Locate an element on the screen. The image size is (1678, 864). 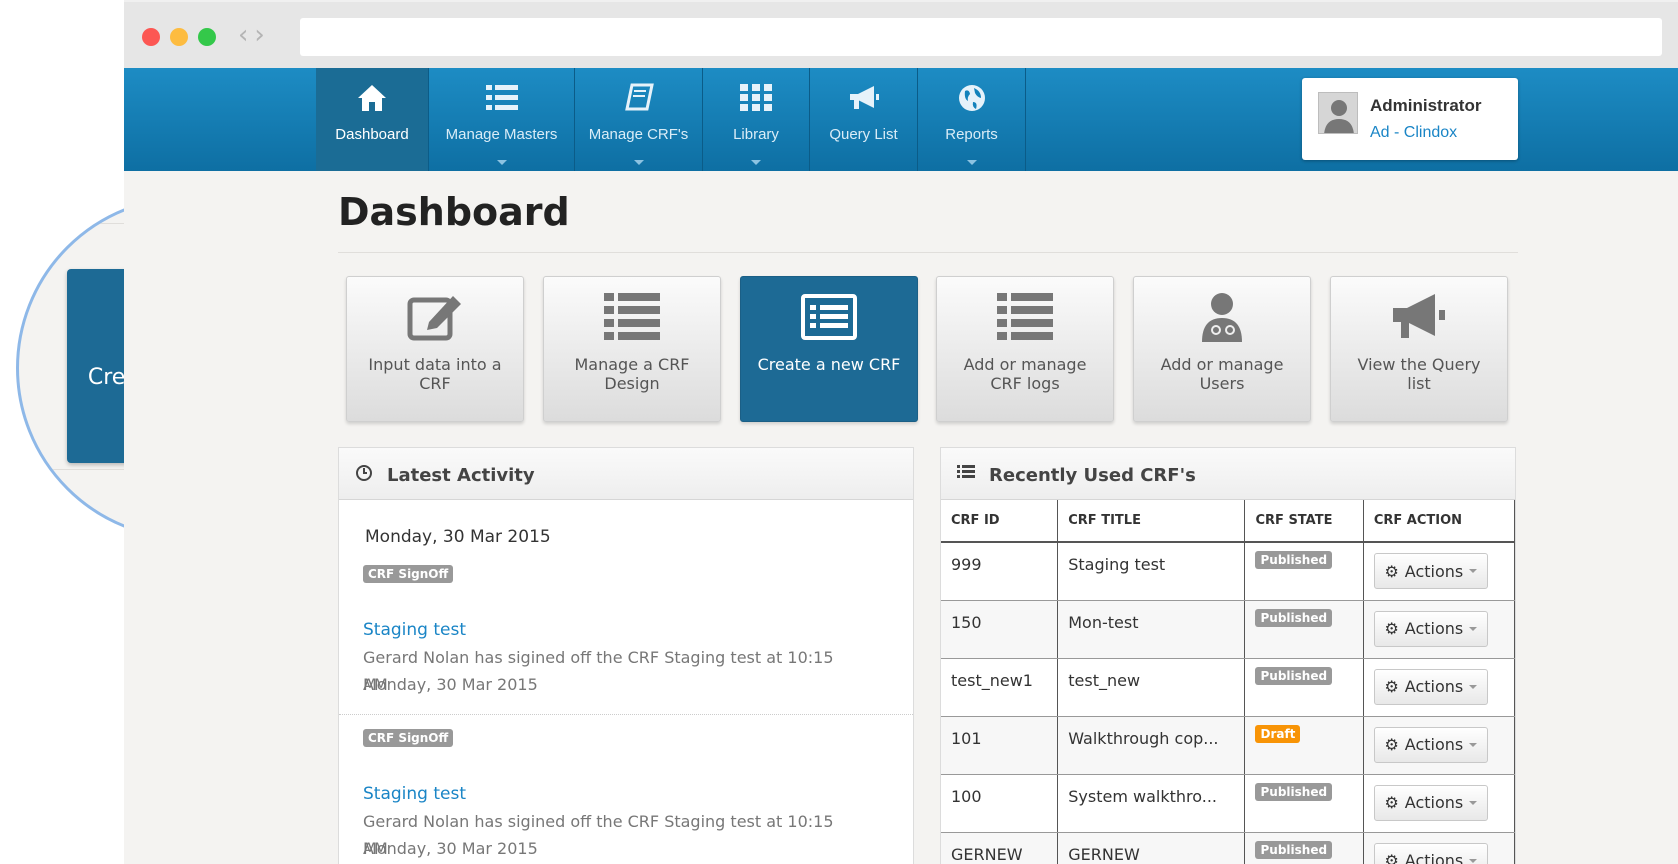
close-window-button is located at coordinates (151, 37).